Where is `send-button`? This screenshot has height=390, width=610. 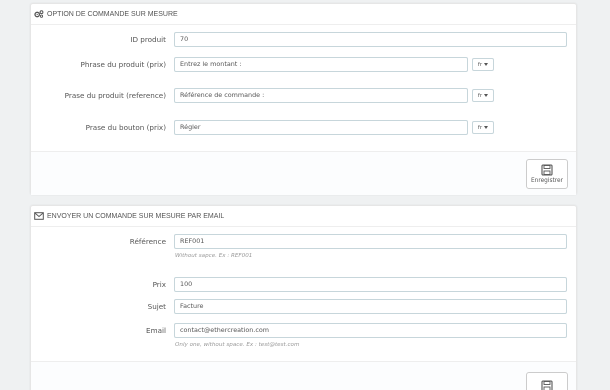 send-button is located at coordinates (547, 381).